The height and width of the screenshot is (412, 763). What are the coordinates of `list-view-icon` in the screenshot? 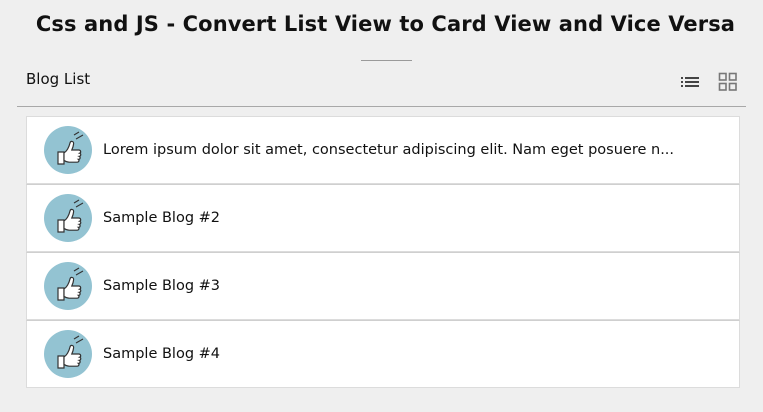 It's located at (690, 82).